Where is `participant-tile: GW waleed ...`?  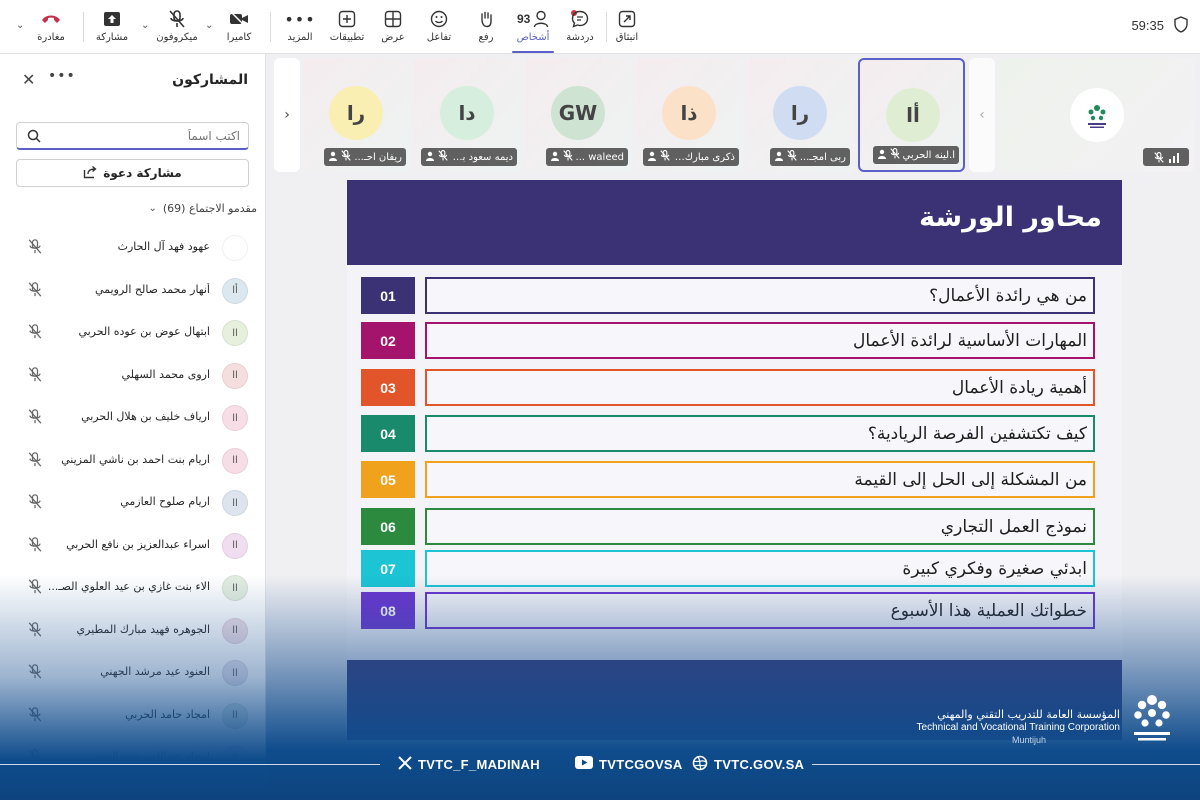 participant-tile: GW waleed ... is located at coordinates (578, 115).